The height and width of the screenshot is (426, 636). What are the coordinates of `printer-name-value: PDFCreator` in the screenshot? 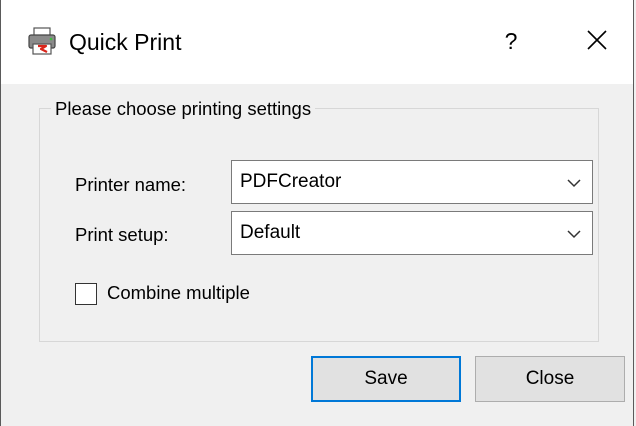 It's located at (291, 181).